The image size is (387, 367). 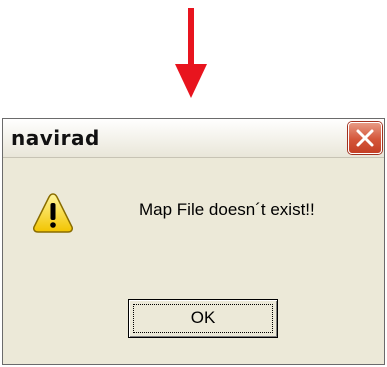 I want to click on dialog-title: navirad, so click(x=55, y=138).